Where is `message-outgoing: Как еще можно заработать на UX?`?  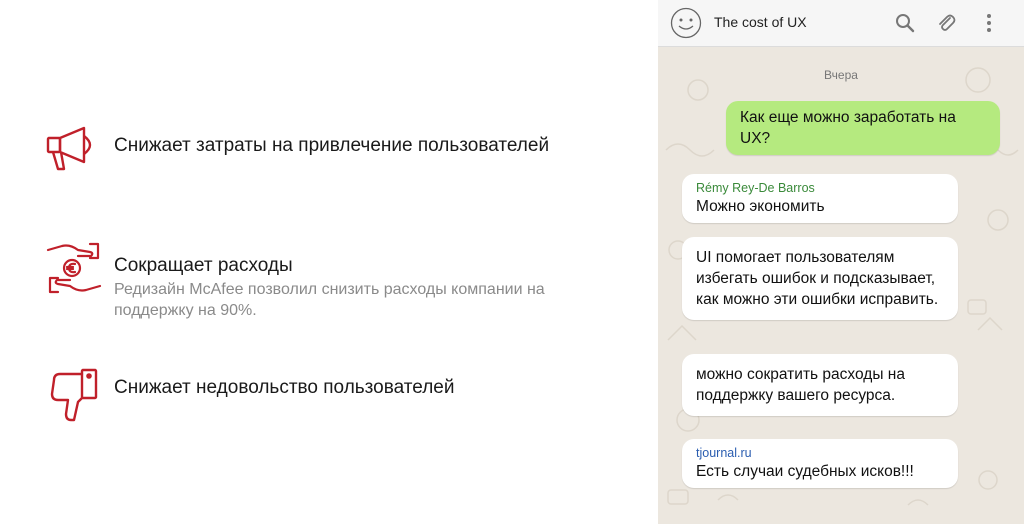 message-outgoing: Как еще можно заработать на UX? is located at coordinates (863, 128).